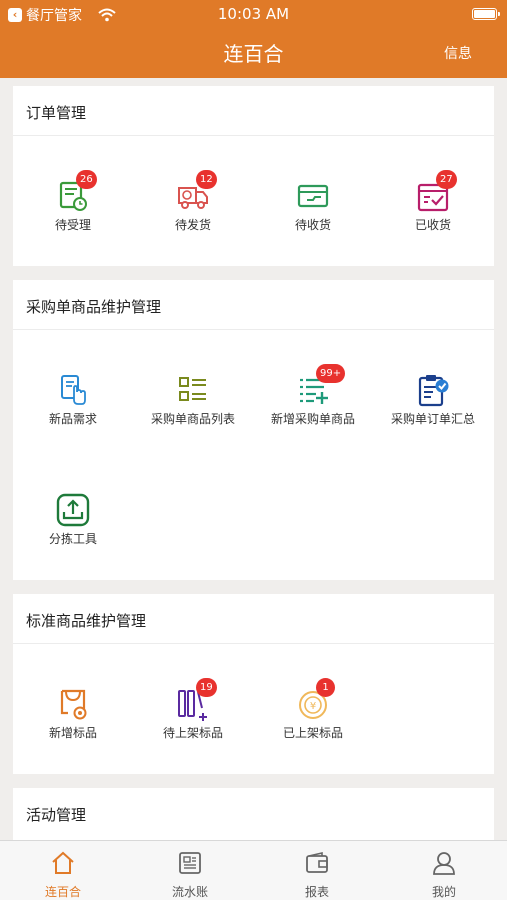 The image size is (507, 900). Describe the element at coordinates (56, 815) in the screenshot. I see `section-title: 活动管理` at that location.